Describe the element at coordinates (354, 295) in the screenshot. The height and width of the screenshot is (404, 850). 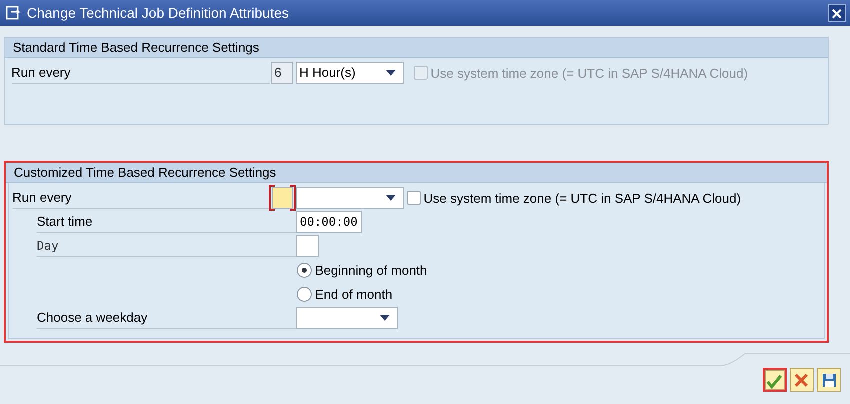
I see `radio-label: End of month` at that location.